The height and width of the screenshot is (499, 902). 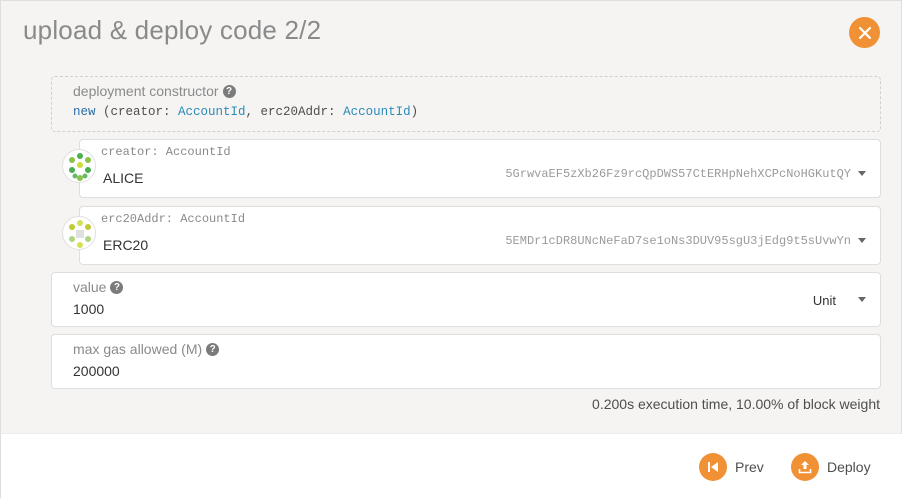 What do you see at coordinates (451, 466) in the screenshot?
I see `modal-footer: Prev Deploy` at bounding box center [451, 466].